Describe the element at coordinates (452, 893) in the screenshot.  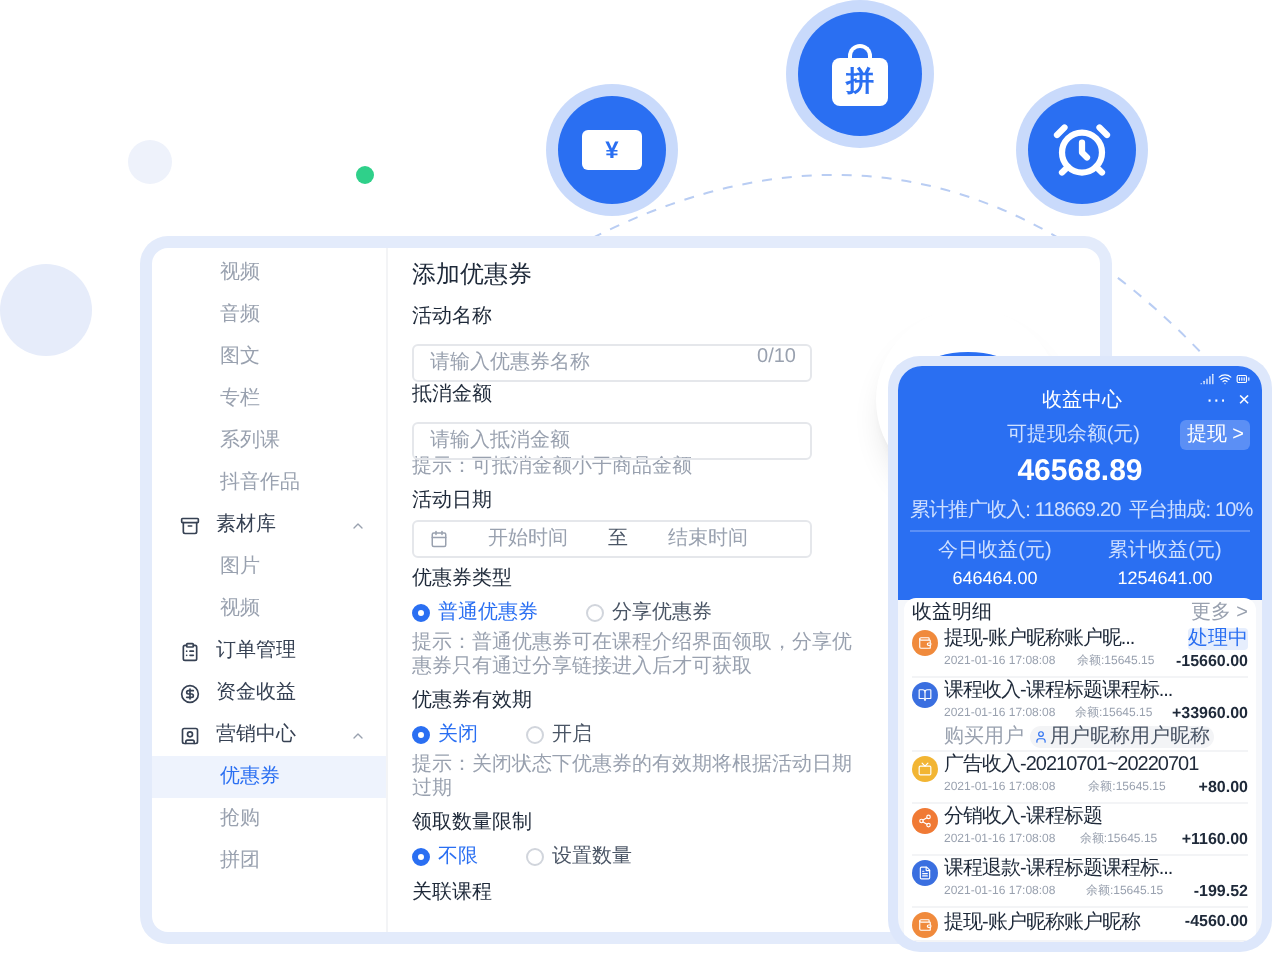
I see `field-label: 关联课程` at that location.